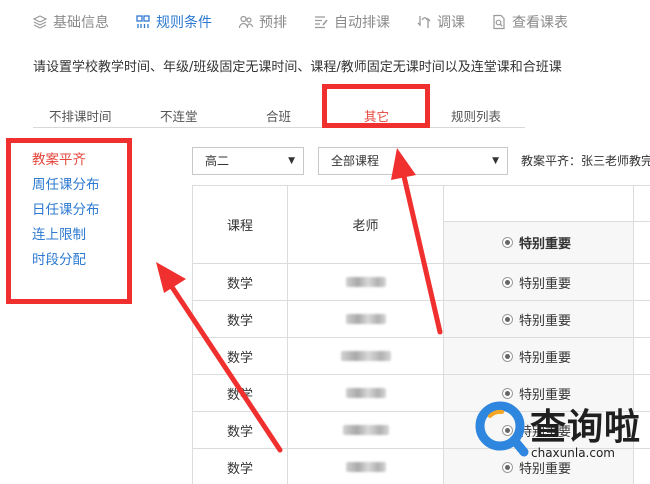  Describe the element at coordinates (184, 23) in the screenshot. I see `nav-rules-label: 规则条件` at that location.